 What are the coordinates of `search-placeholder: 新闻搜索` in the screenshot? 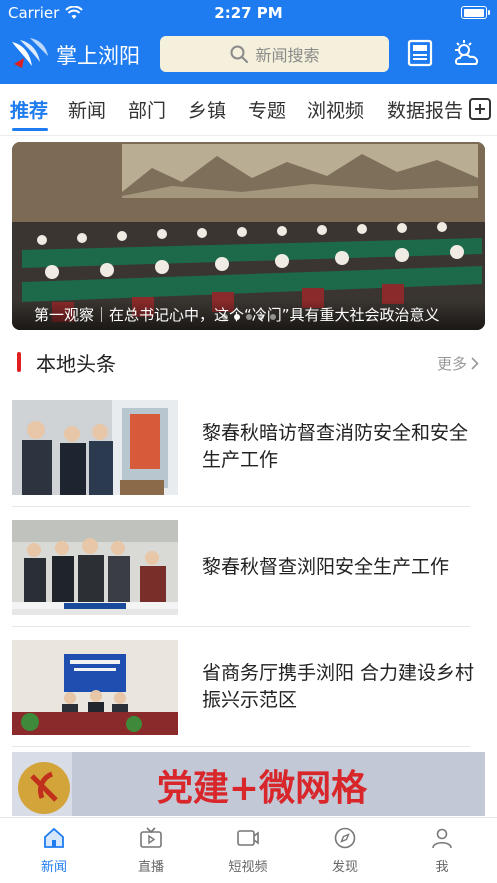 It's located at (287, 55).